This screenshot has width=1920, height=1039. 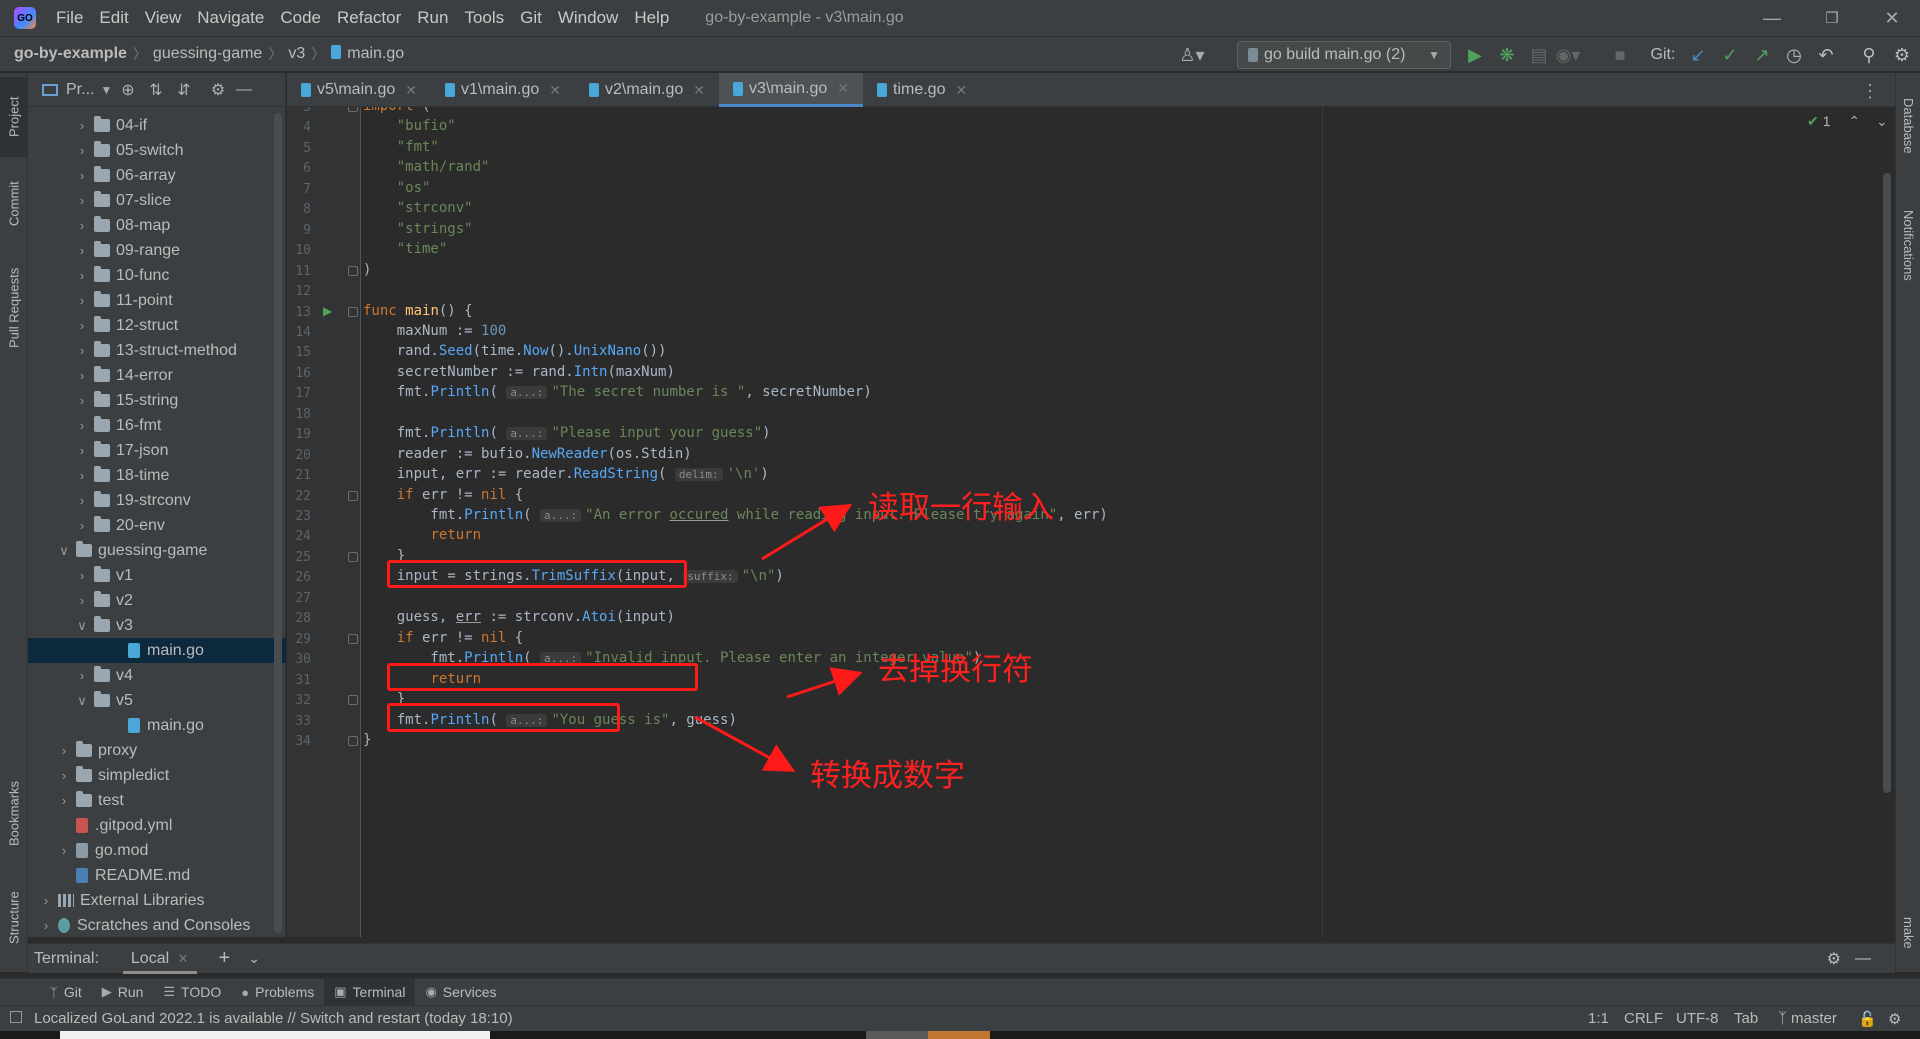 What do you see at coordinates (163, 18) in the screenshot?
I see `menu-view: View` at bounding box center [163, 18].